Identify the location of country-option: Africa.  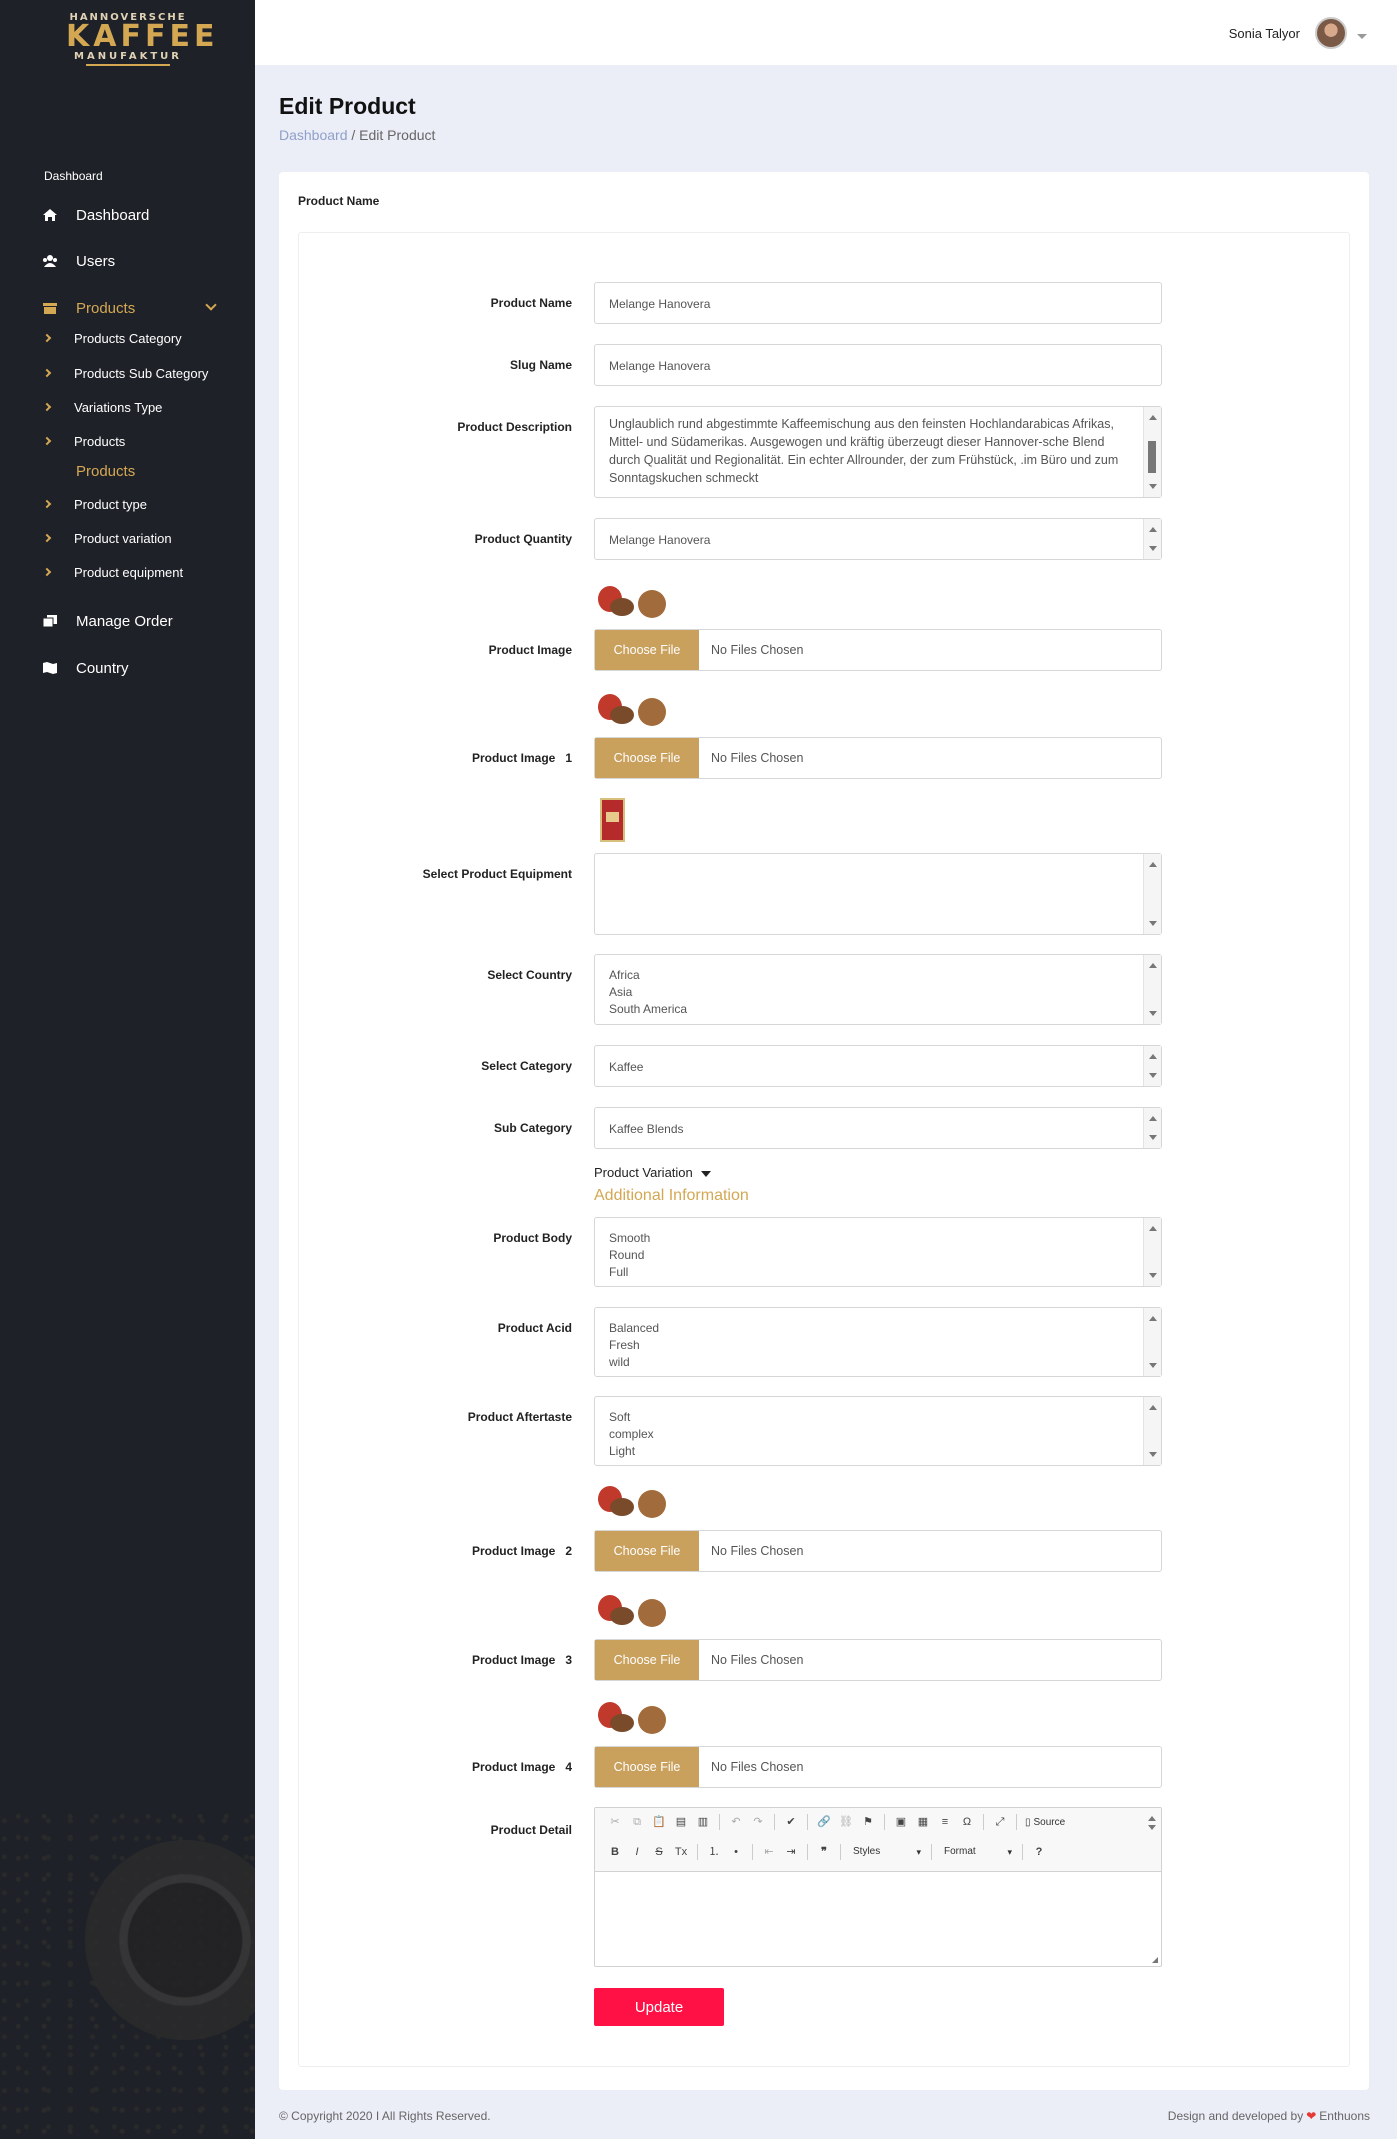
(878, 975).